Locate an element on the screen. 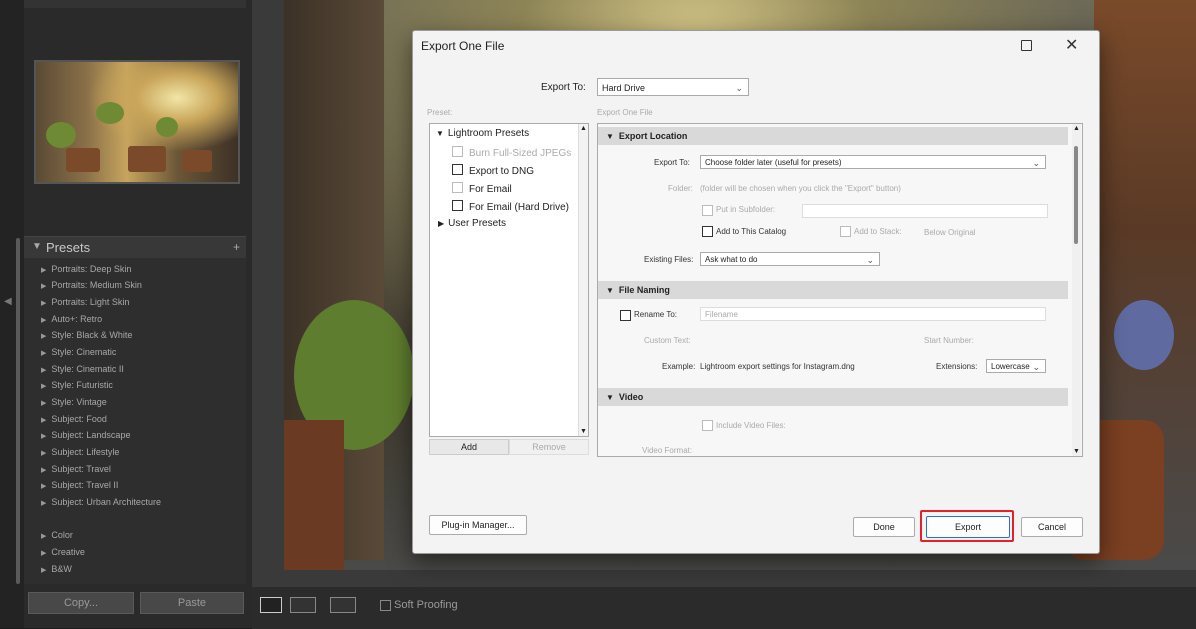 This screenshot has width=1196, height=629. tree-item: Export to DNG is located at coordinates (493, 170).